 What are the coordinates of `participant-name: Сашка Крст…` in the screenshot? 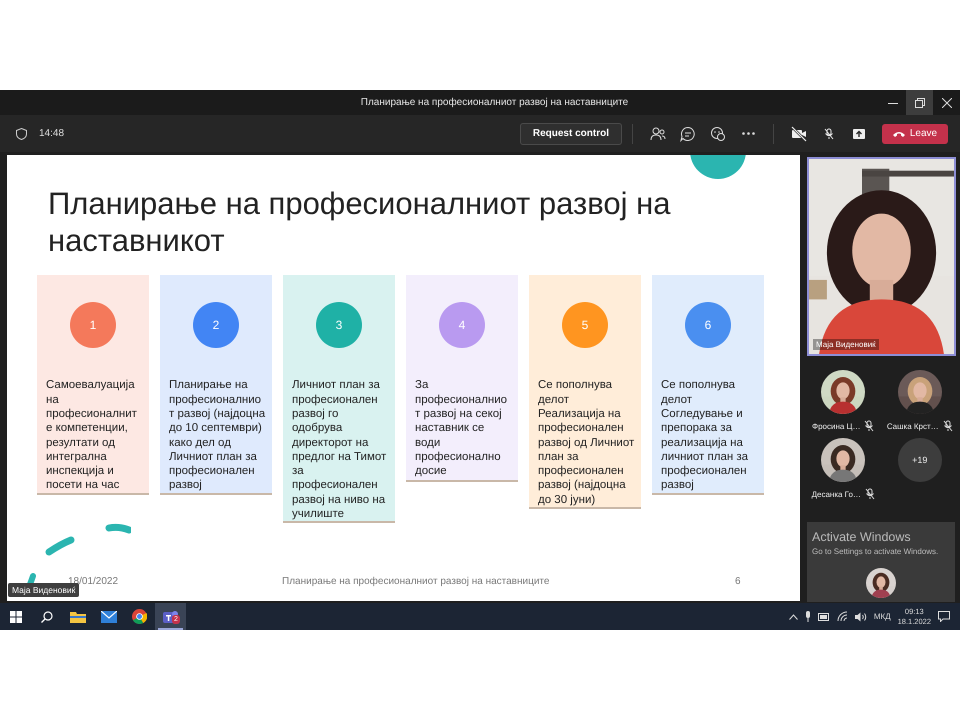 It's located at (912, 426).